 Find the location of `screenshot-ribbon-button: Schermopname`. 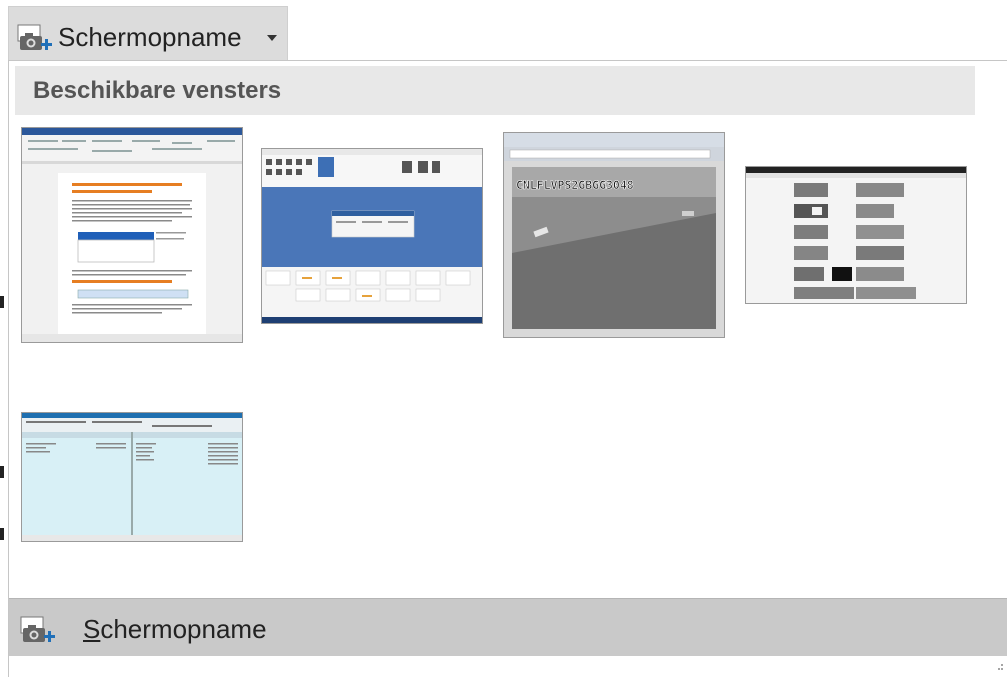

screenshot-ribbon-button: Schermopname is located at coordinates (148, 33).